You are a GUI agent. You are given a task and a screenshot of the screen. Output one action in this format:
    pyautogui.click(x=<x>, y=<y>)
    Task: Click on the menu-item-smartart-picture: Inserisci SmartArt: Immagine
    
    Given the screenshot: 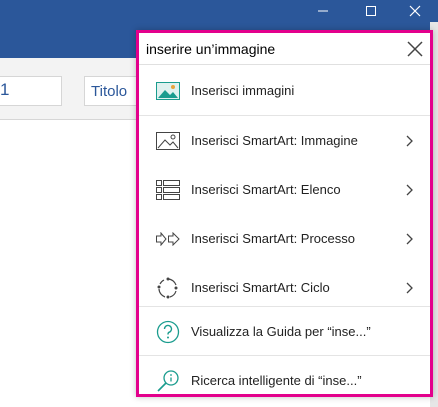 What is the action you would take?
    pyautogui.click(x=284, y=140)
    